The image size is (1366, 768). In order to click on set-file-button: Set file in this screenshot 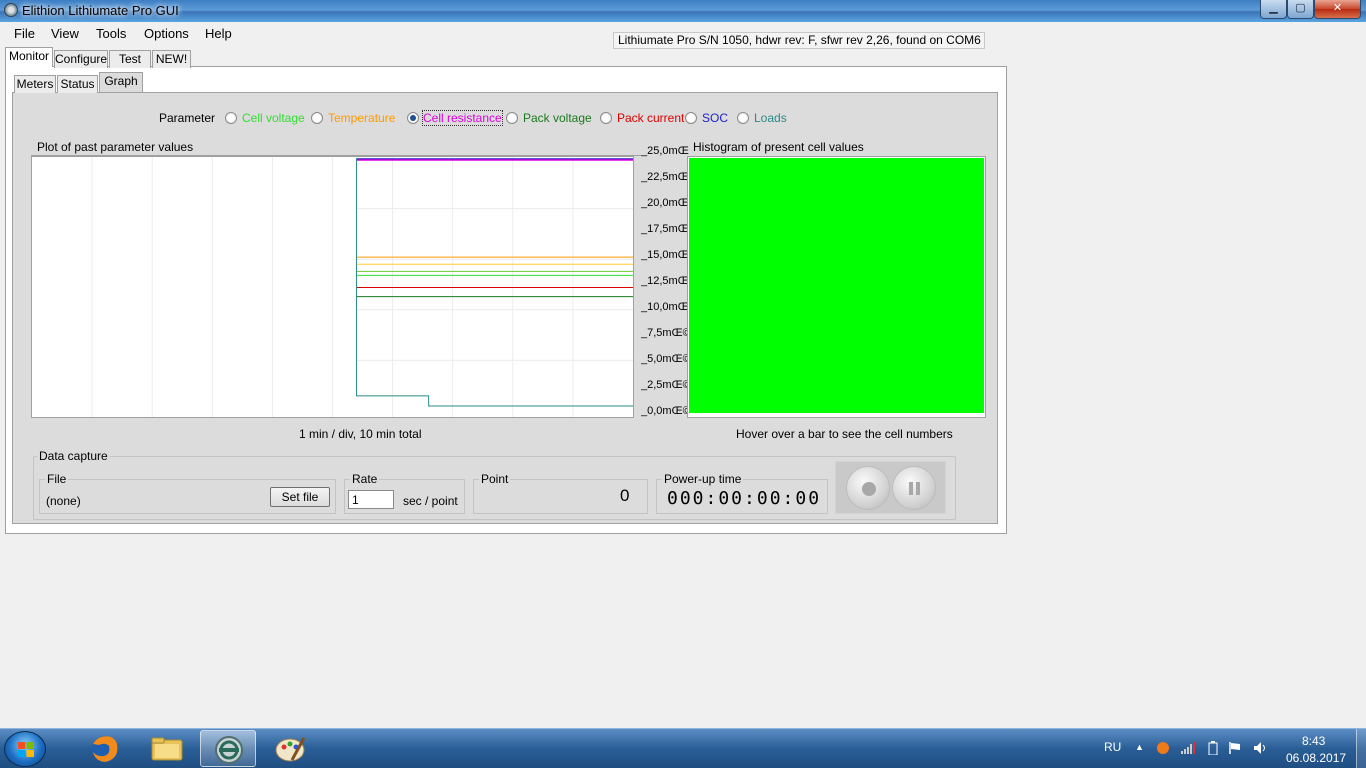, I will do `click(300, 497)`.